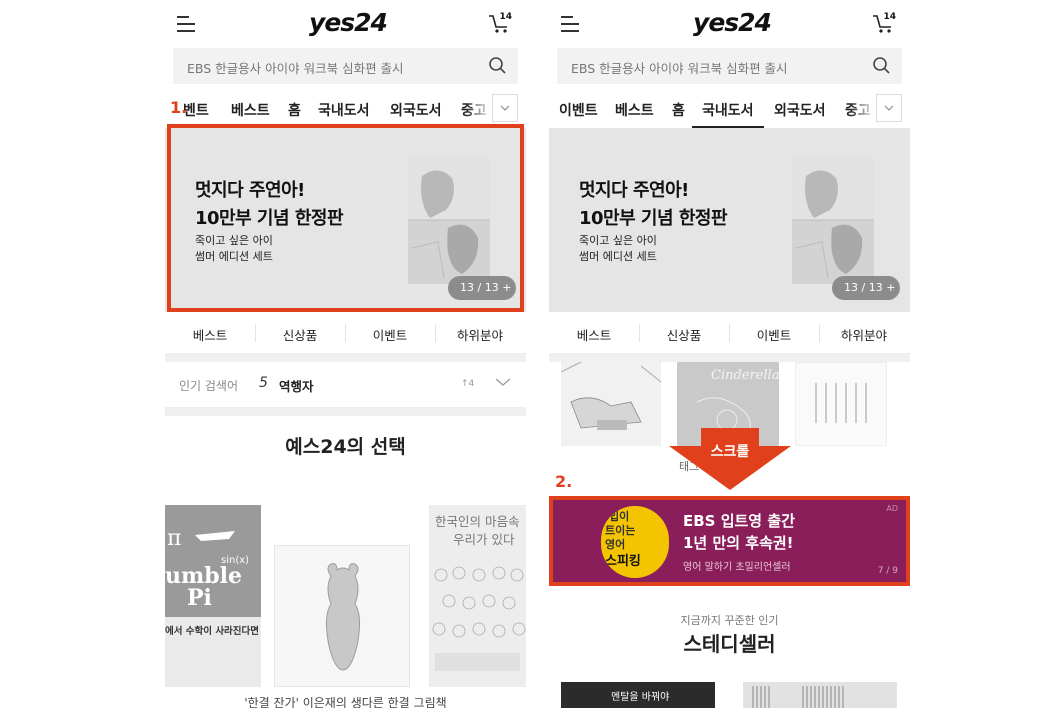 The height and width of the screenshot is (708, 1046). I want to click on steady-heading: 스테디셀러, so click(729, 644).